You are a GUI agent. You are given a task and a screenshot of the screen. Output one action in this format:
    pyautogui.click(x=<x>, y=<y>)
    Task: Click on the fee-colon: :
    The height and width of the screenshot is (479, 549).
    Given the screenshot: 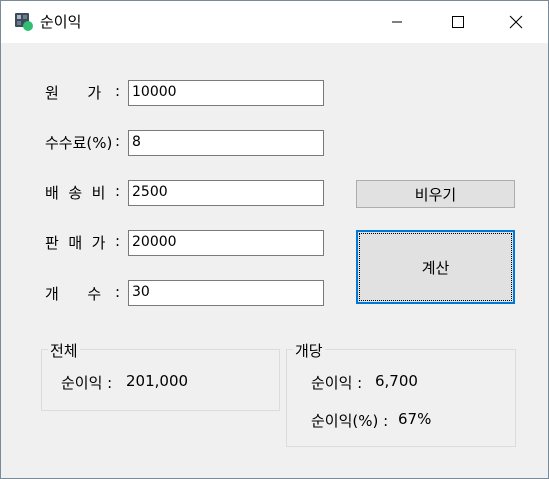 What is the action you would take?
    pyautogui.click(x=118, y=141)
    